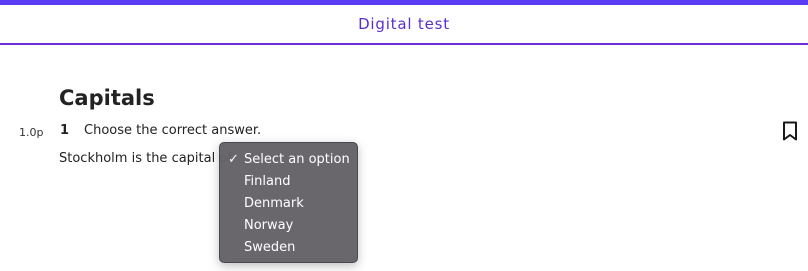  I want to click on checkmark-icon: ✓, so click(233, 159).